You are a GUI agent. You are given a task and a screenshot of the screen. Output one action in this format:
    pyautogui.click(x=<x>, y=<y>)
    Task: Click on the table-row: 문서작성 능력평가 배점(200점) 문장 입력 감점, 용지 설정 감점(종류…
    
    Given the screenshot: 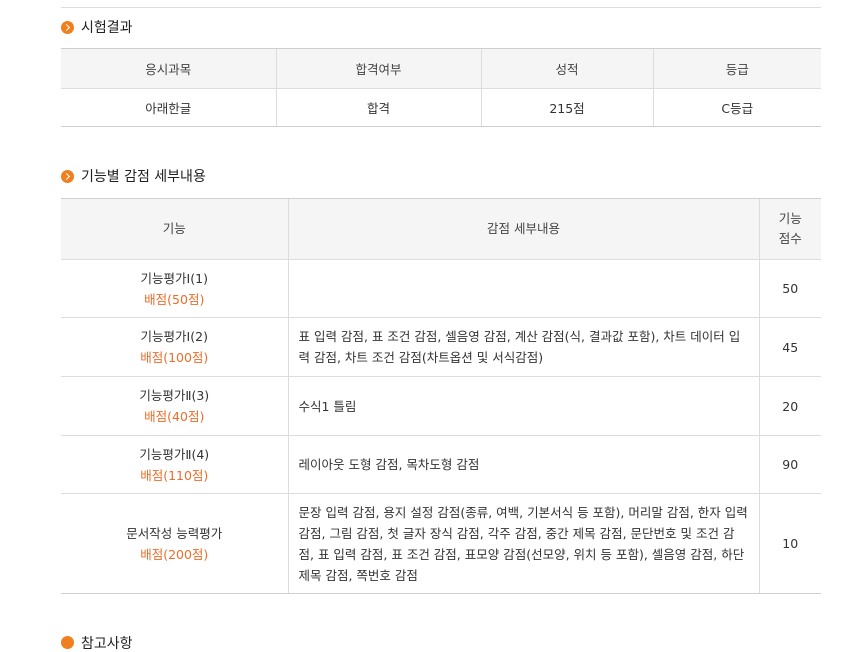 What is the action you would take?
    pyautogui.click(x=441, y=543)
    